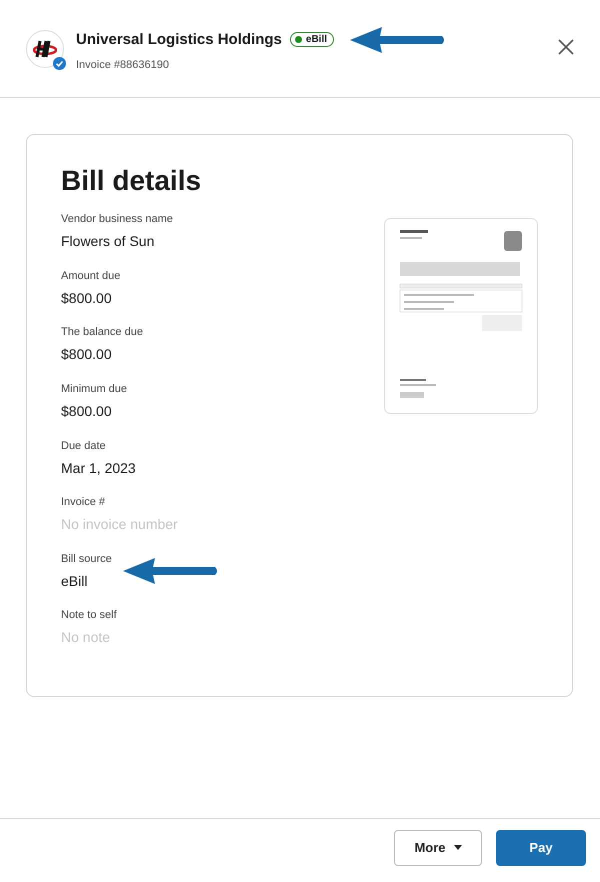 The width and height of the screenshot is (600, 882). Describe the element at coordinates (131, 181) in the screenshot. I see `card-title: Bill details` at that location.